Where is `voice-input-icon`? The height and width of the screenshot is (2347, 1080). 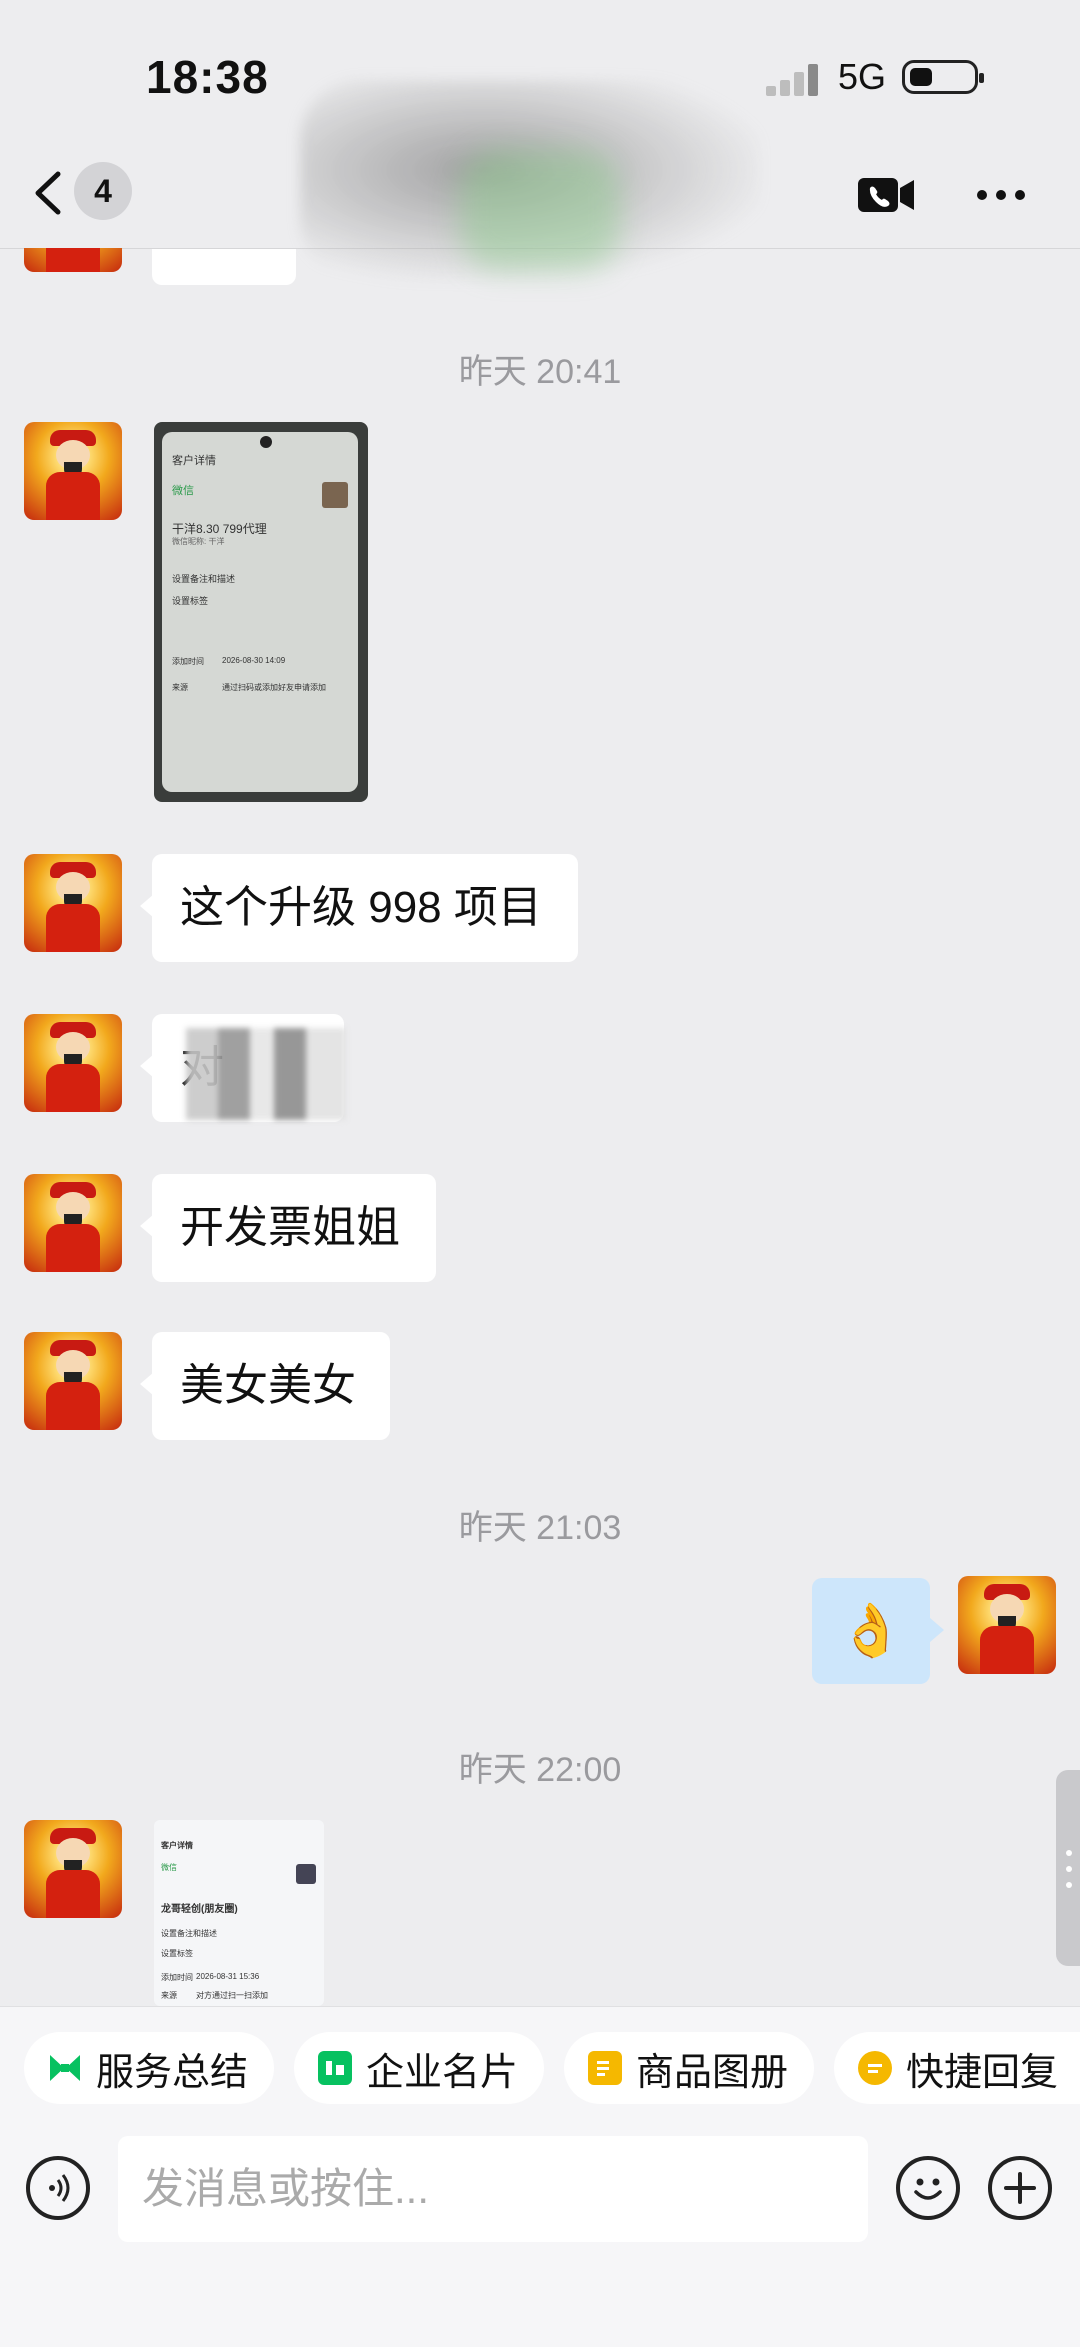
voice-input-icon is located at coordinates (58, 2188).